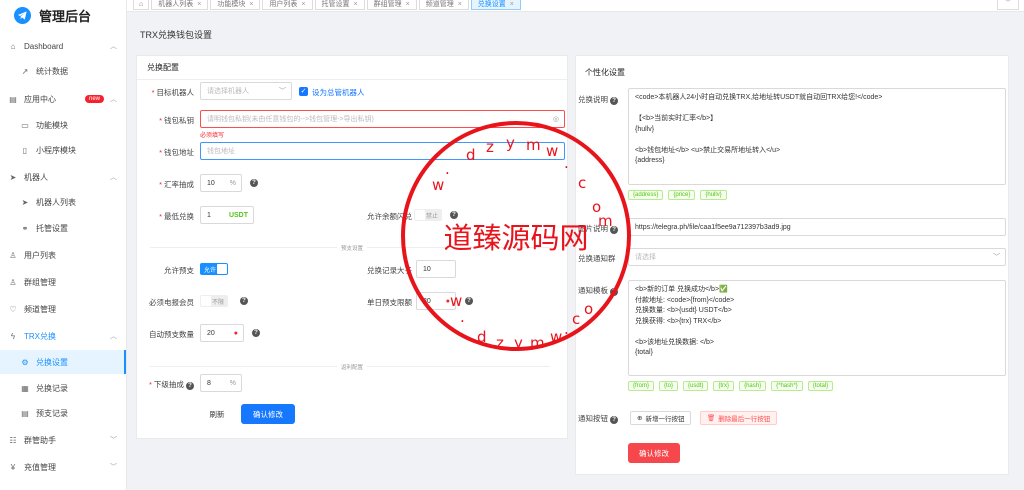  Describe the element at coordinates (25, 362) in the screenshot. I see `gear-icon: ⚙` at that location.